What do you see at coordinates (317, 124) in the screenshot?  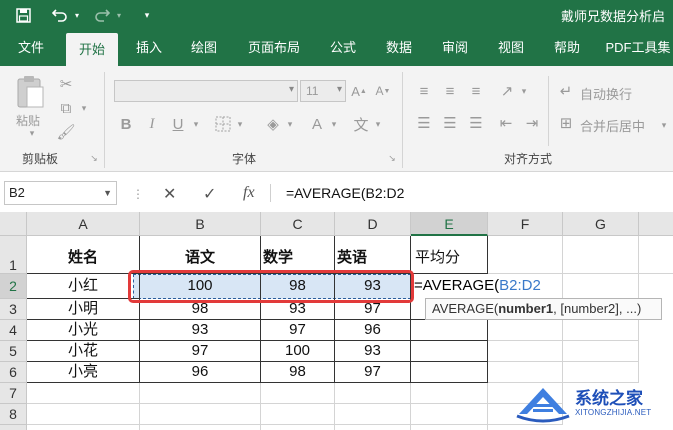 I see `font-color-icon: A` at bounding box center [317, 124].